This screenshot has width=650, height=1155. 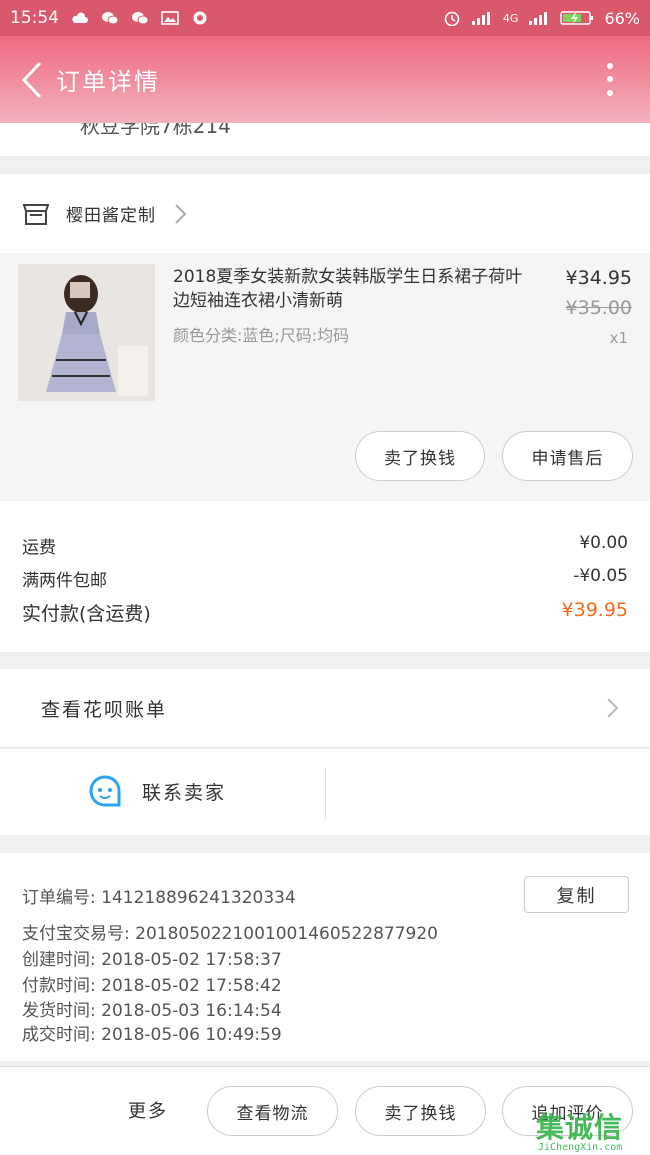 What do you see at coordinates (152, 986) in the screenshot?
I see `paid-time: 付款时间: 2018-05-02 17:58:42` at bounding box center [152, 986].